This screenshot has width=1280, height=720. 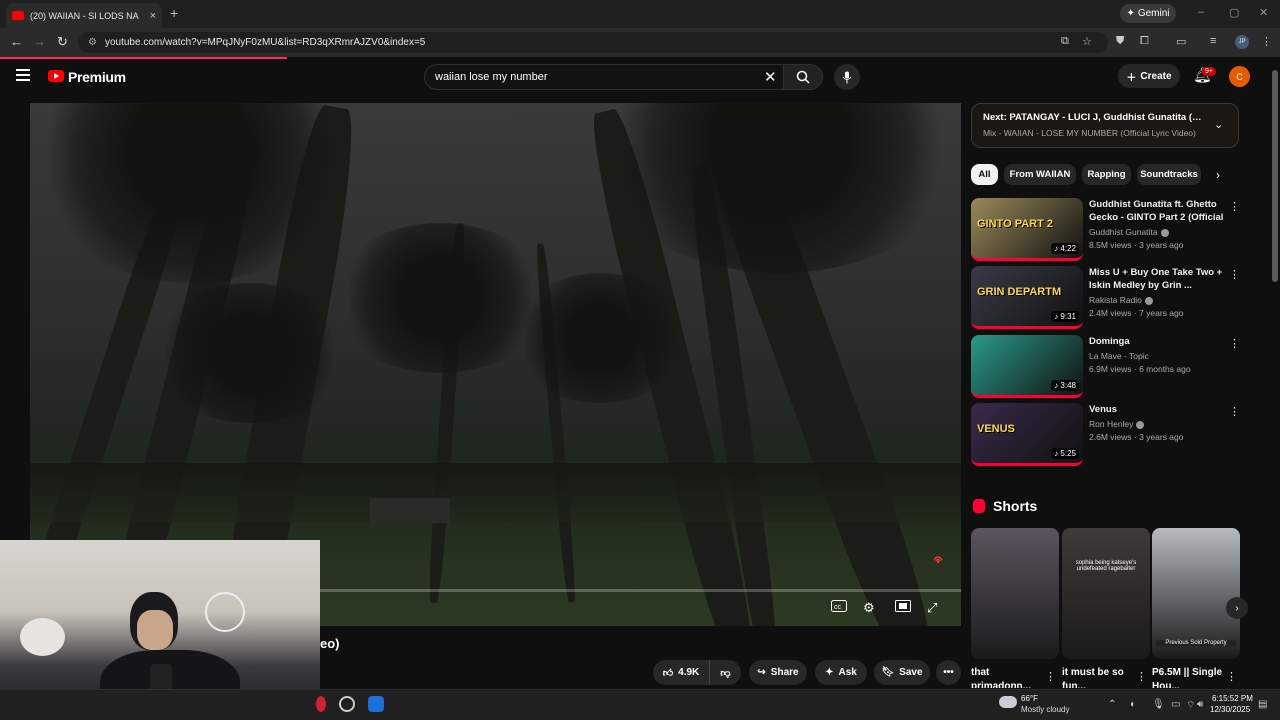 I want to click on tray-chevron-icon: ⌃, so click(x=1112, y=704).